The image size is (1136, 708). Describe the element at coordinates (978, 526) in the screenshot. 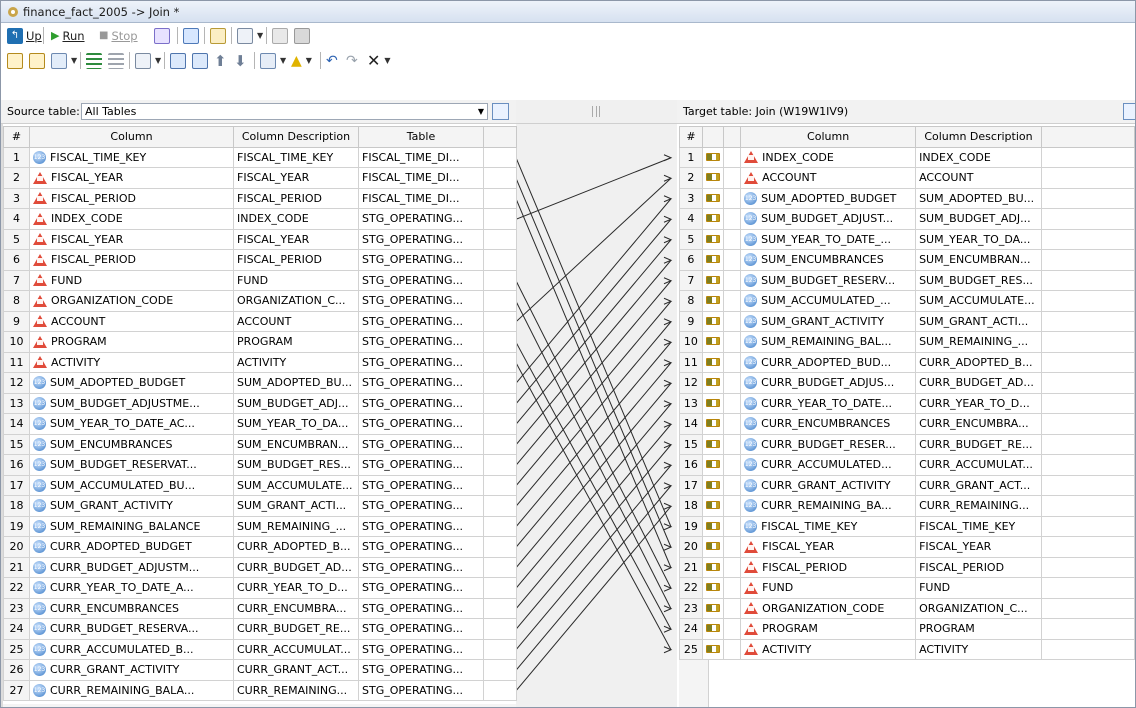

I see `column-description-cell: FISCAL_TIME_KEY` at that location.